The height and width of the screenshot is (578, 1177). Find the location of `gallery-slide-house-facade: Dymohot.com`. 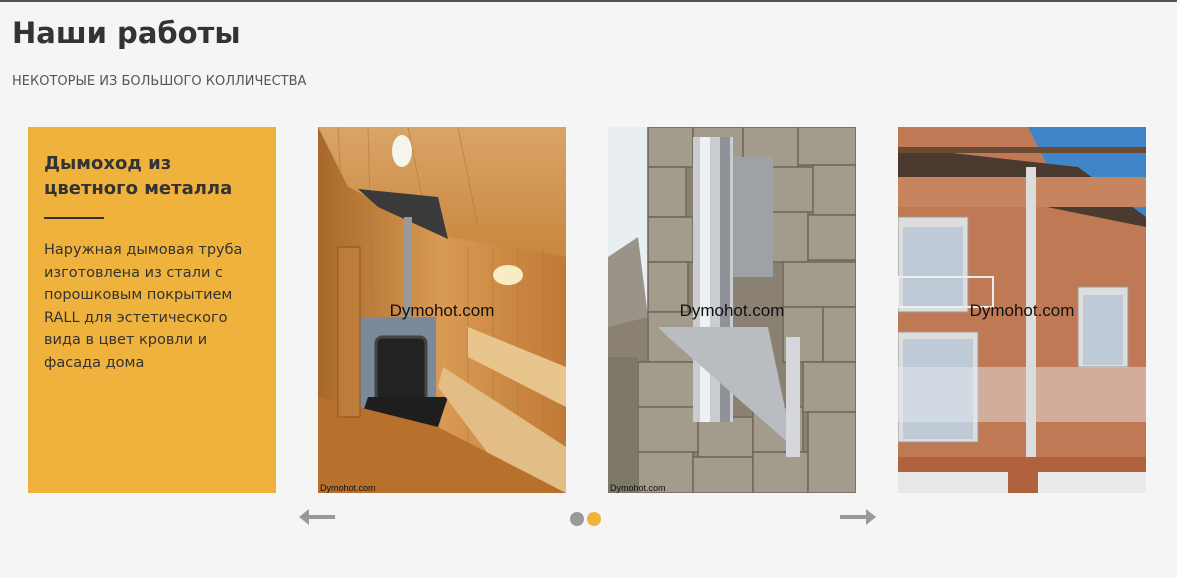

gallery-slide-house-facade: Dymohot.com is located at coordinates (1022, 310).